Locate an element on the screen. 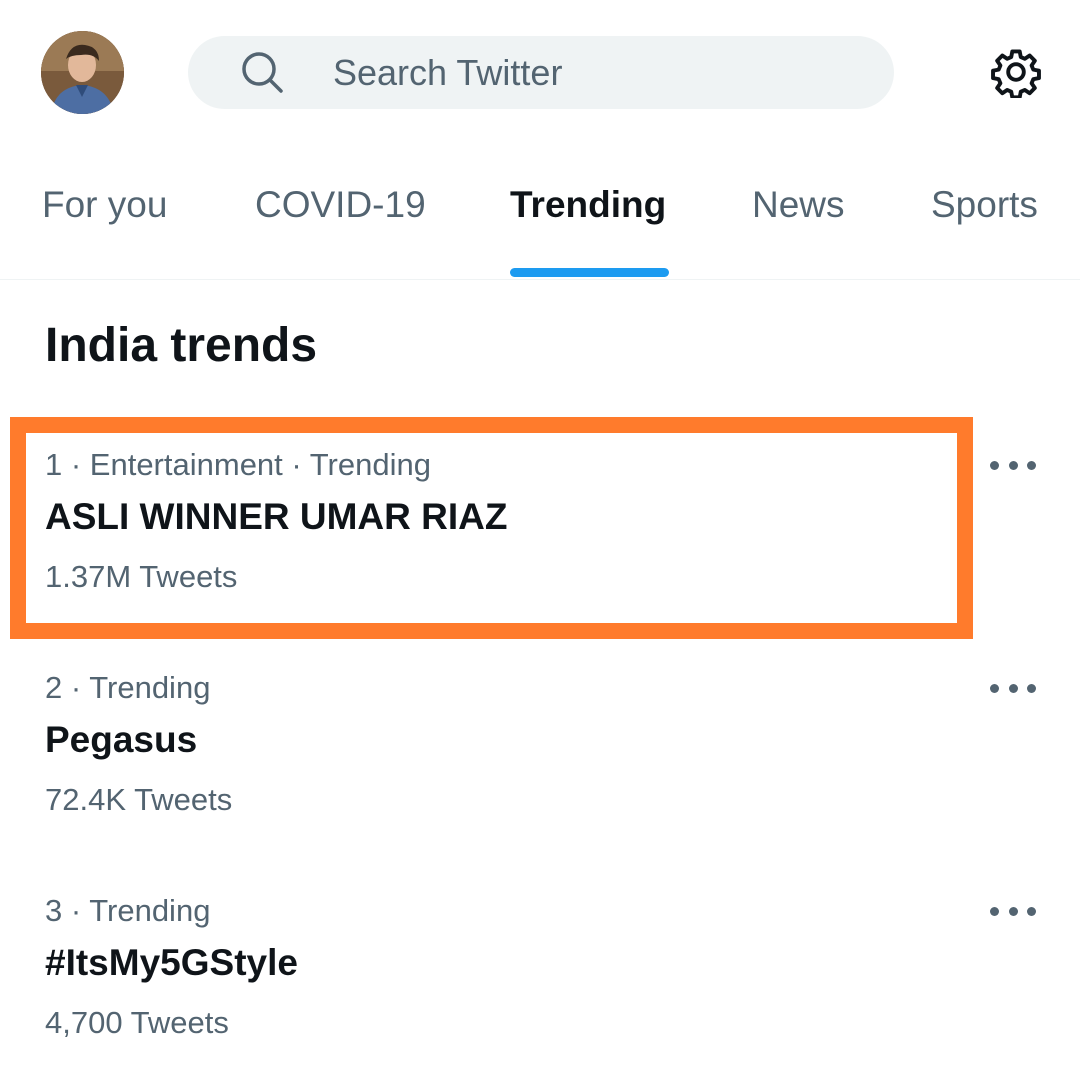 The width and height of the screenshot is (1080, 1080). trend-name: ASLI WINNER UMAR RIAZ is located at coordinates (276, 516).